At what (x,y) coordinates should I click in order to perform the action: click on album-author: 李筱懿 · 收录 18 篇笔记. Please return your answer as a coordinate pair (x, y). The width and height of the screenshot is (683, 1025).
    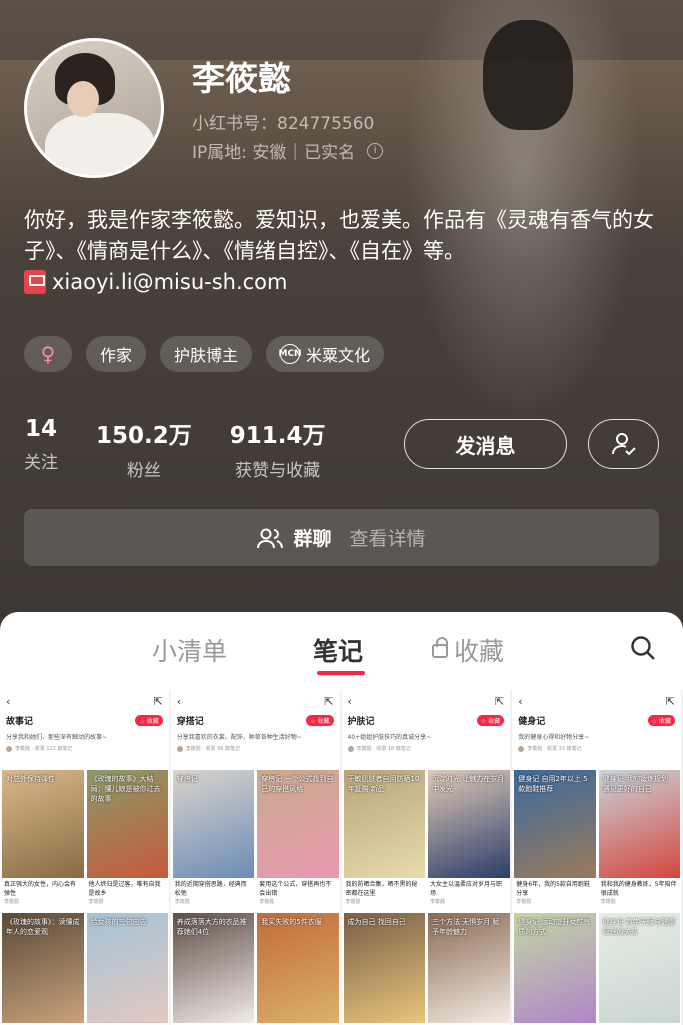
    Looking at the image, I should click on (426, 748).